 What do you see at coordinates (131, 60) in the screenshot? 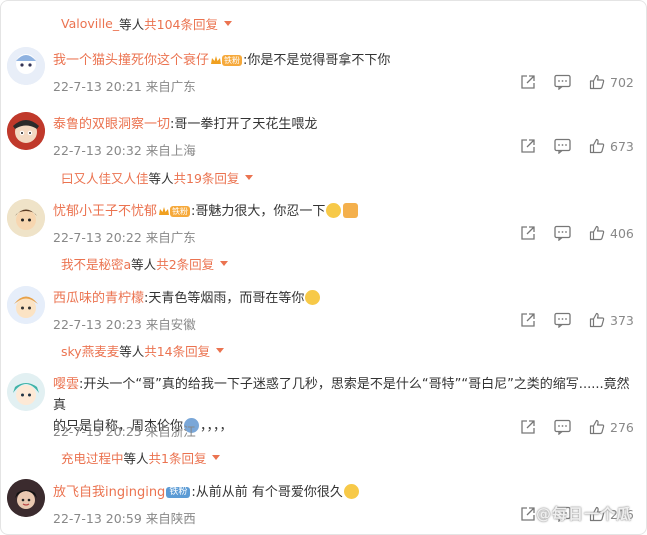
I see `comment-user: 我一个猫头撞死你这个衰仔` at bounding box center [131, 60].